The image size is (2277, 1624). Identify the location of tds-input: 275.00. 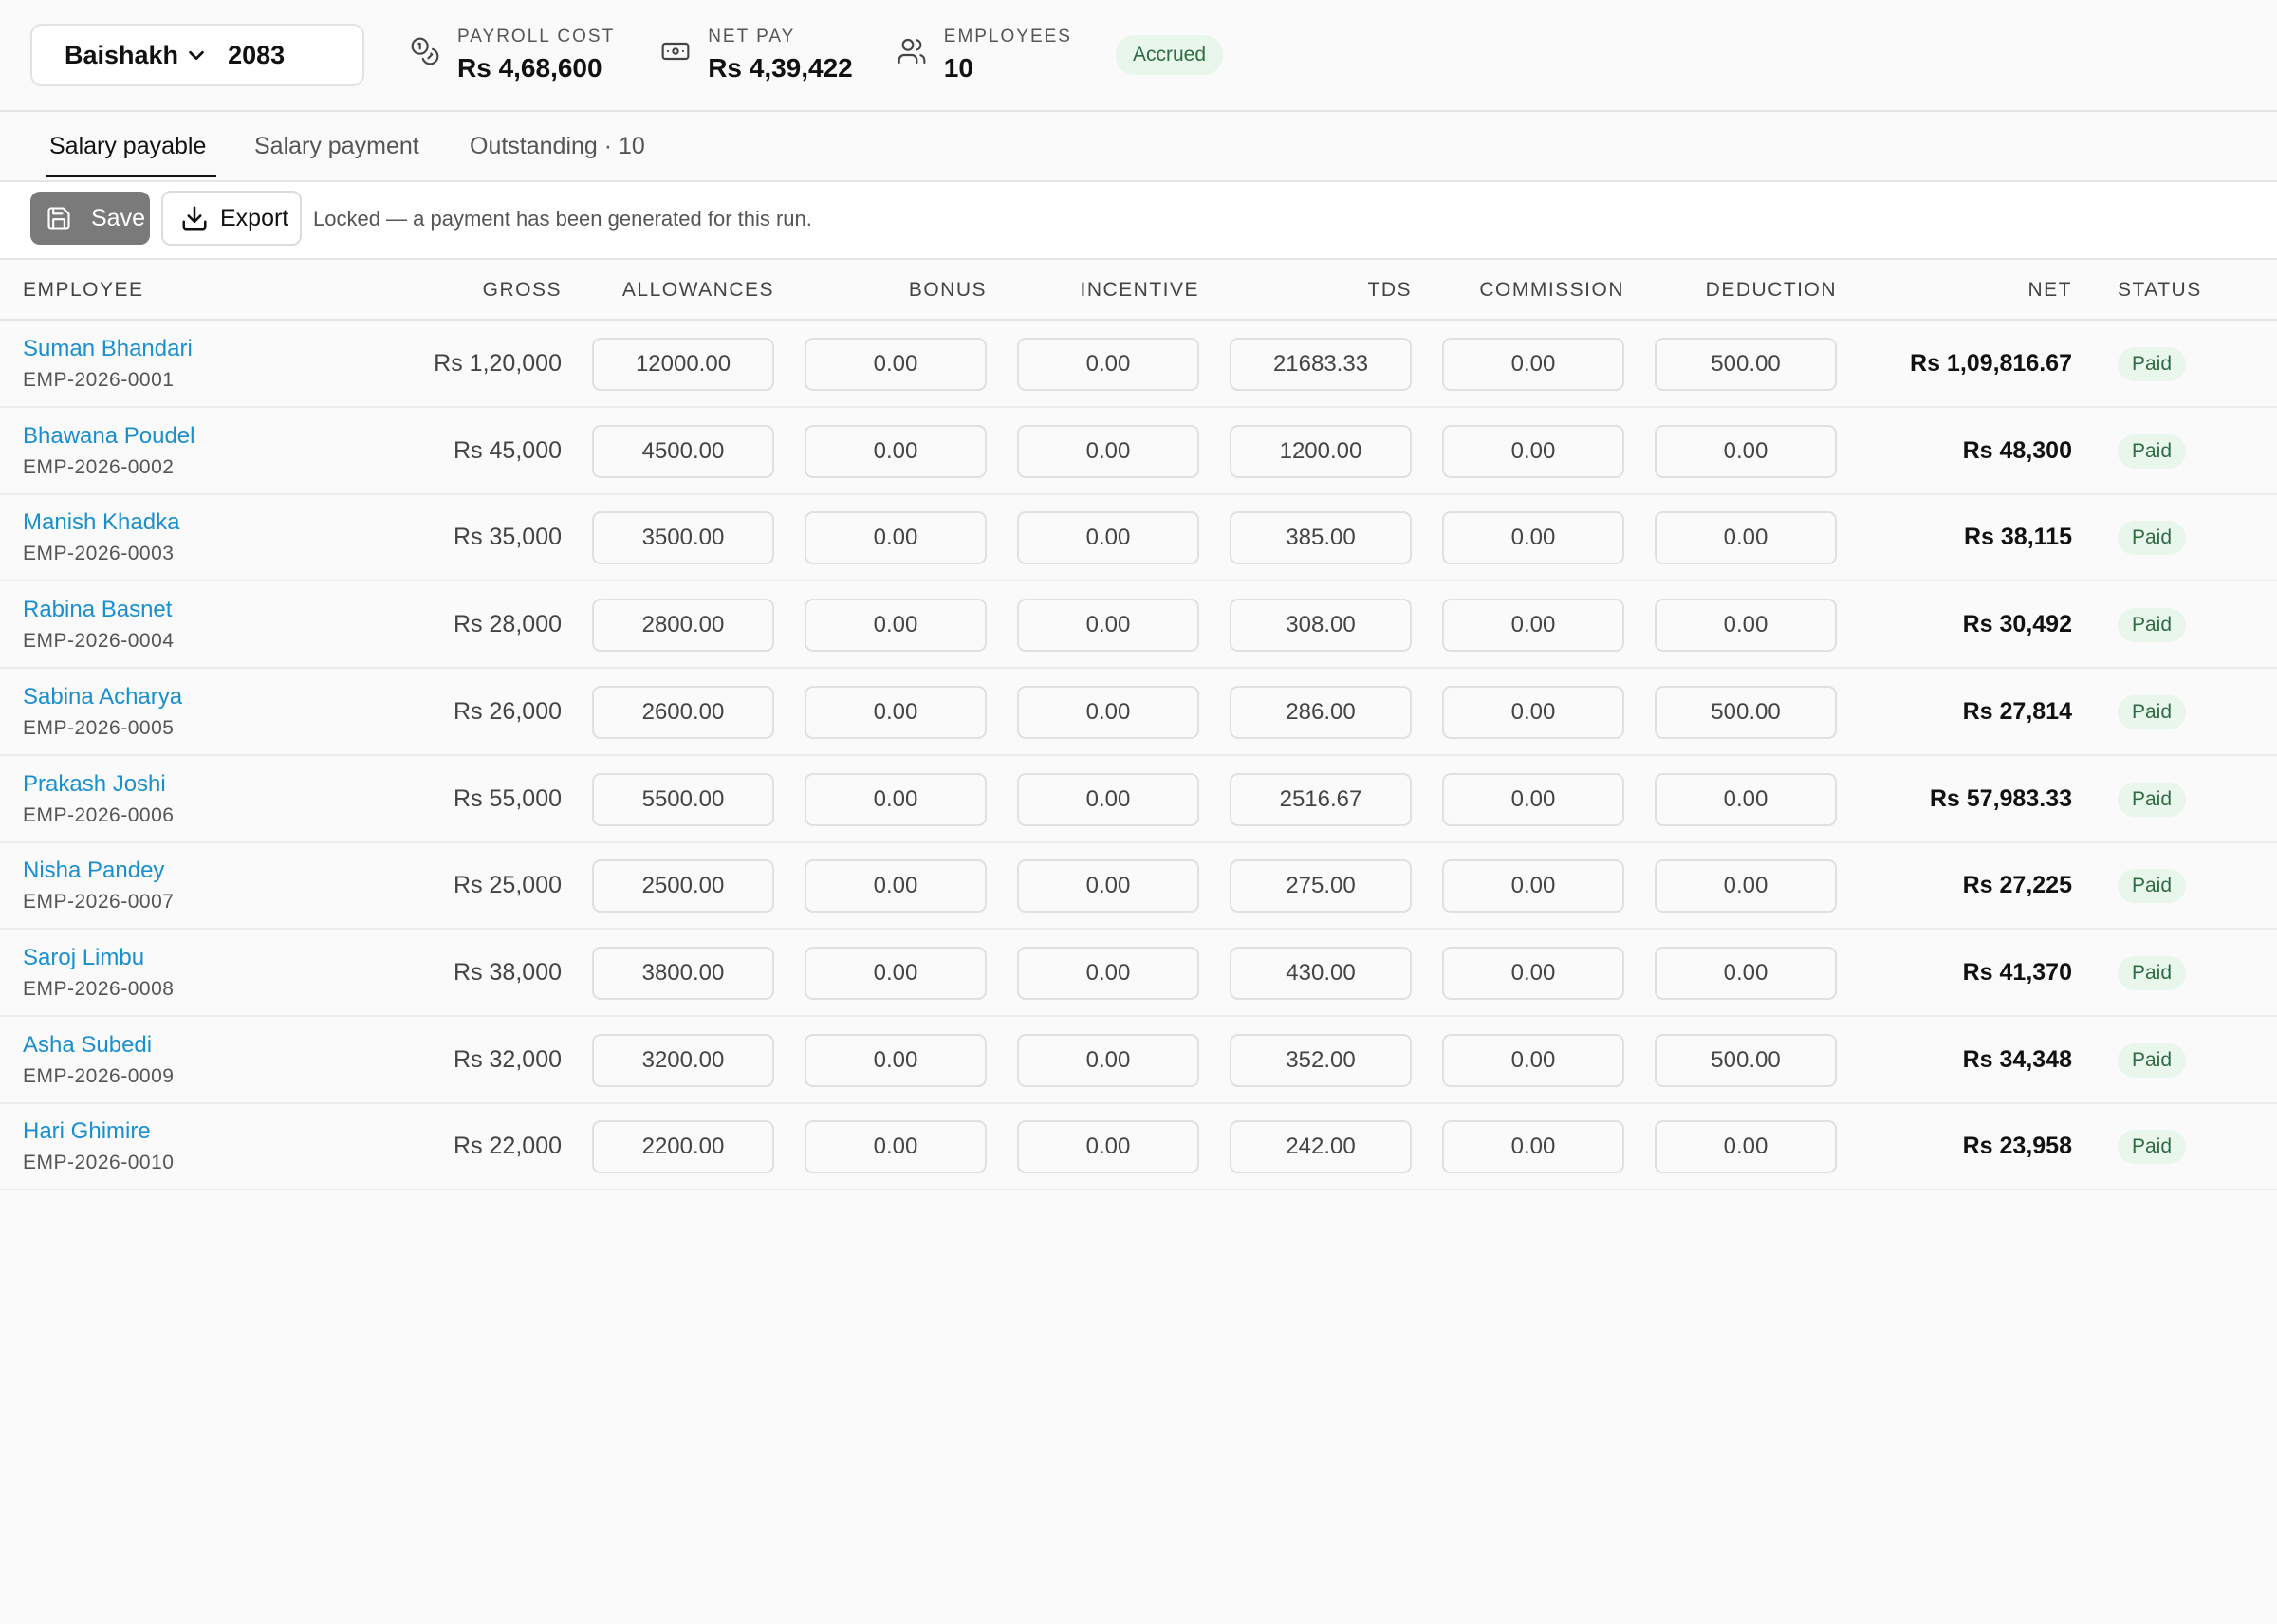
(1321, 887).